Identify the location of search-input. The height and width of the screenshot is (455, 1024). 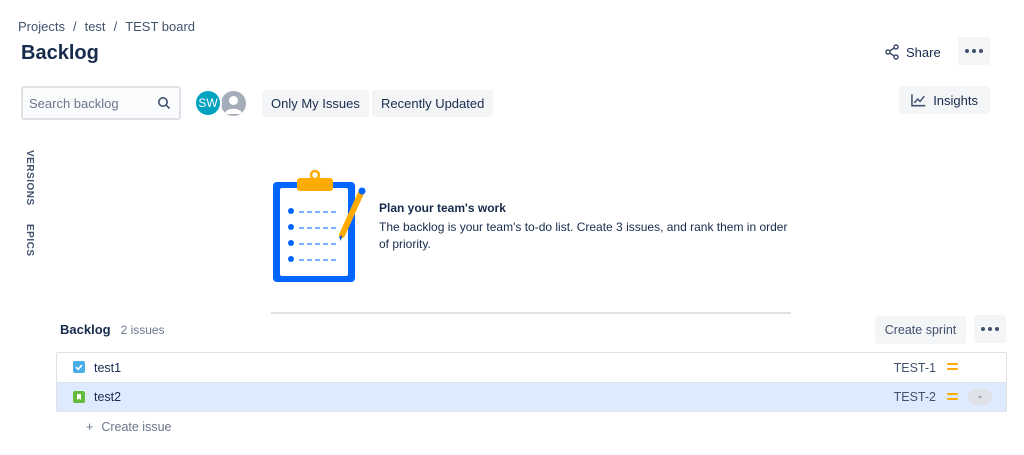
(89, 103).